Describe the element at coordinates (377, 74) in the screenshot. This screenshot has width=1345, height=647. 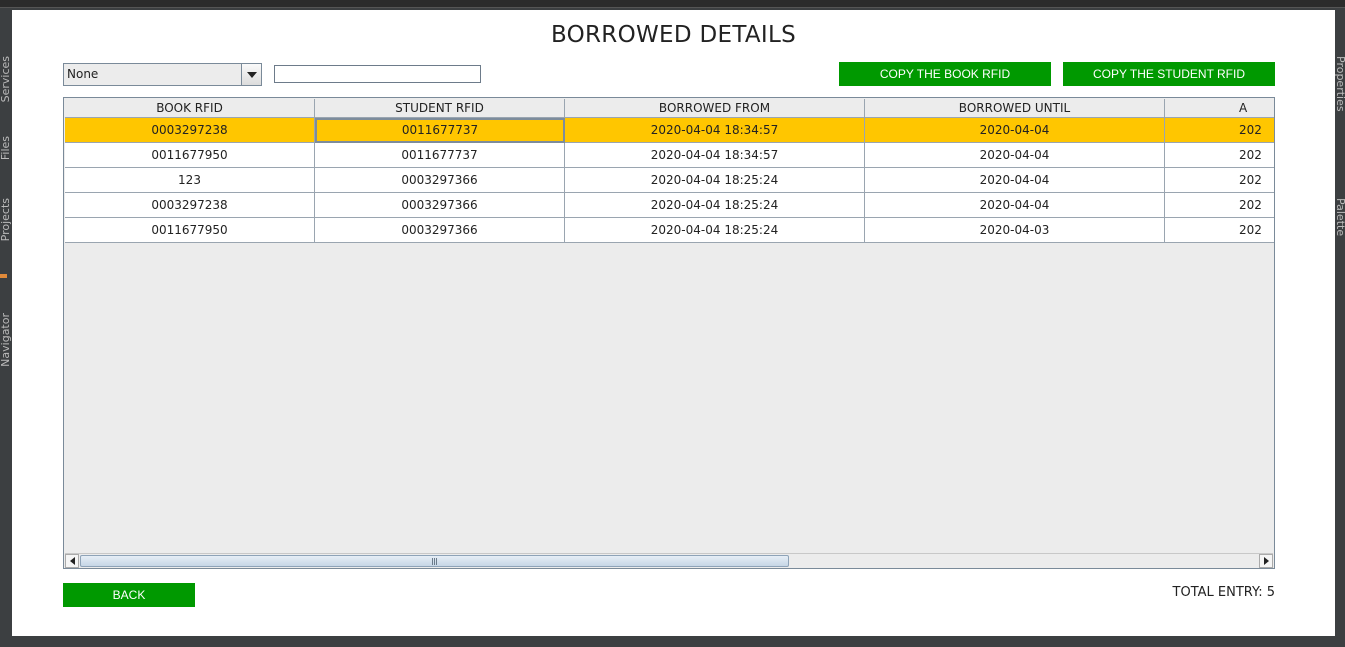
I see `search-input` at that location.